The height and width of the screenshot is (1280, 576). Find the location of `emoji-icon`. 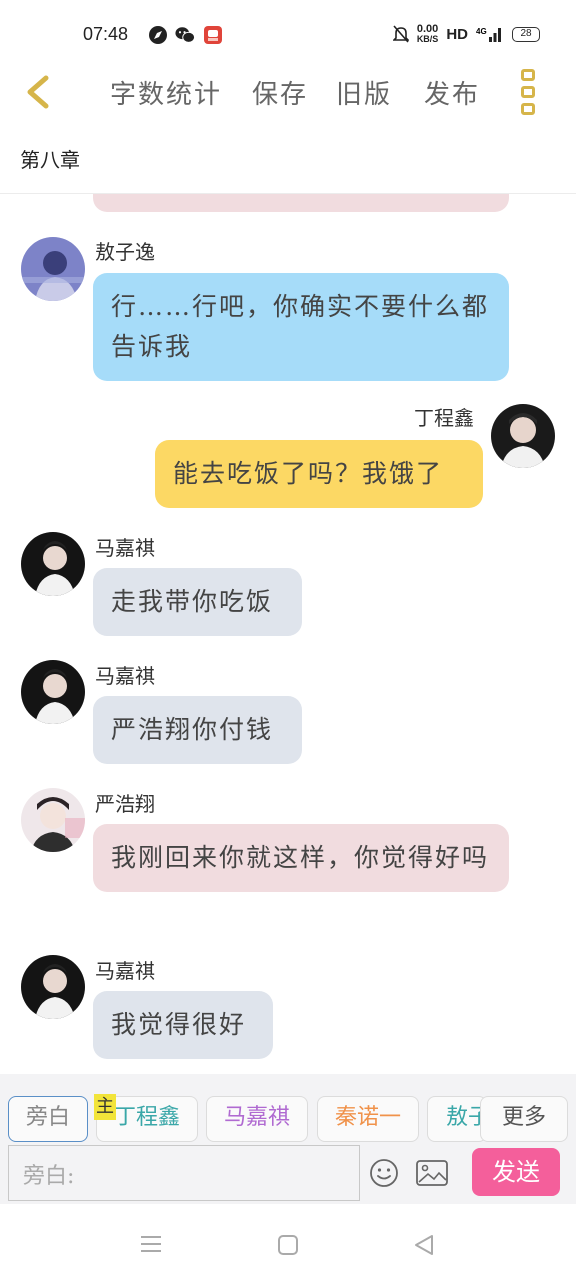

emoji-icon is located at coordinates (384, 1173).